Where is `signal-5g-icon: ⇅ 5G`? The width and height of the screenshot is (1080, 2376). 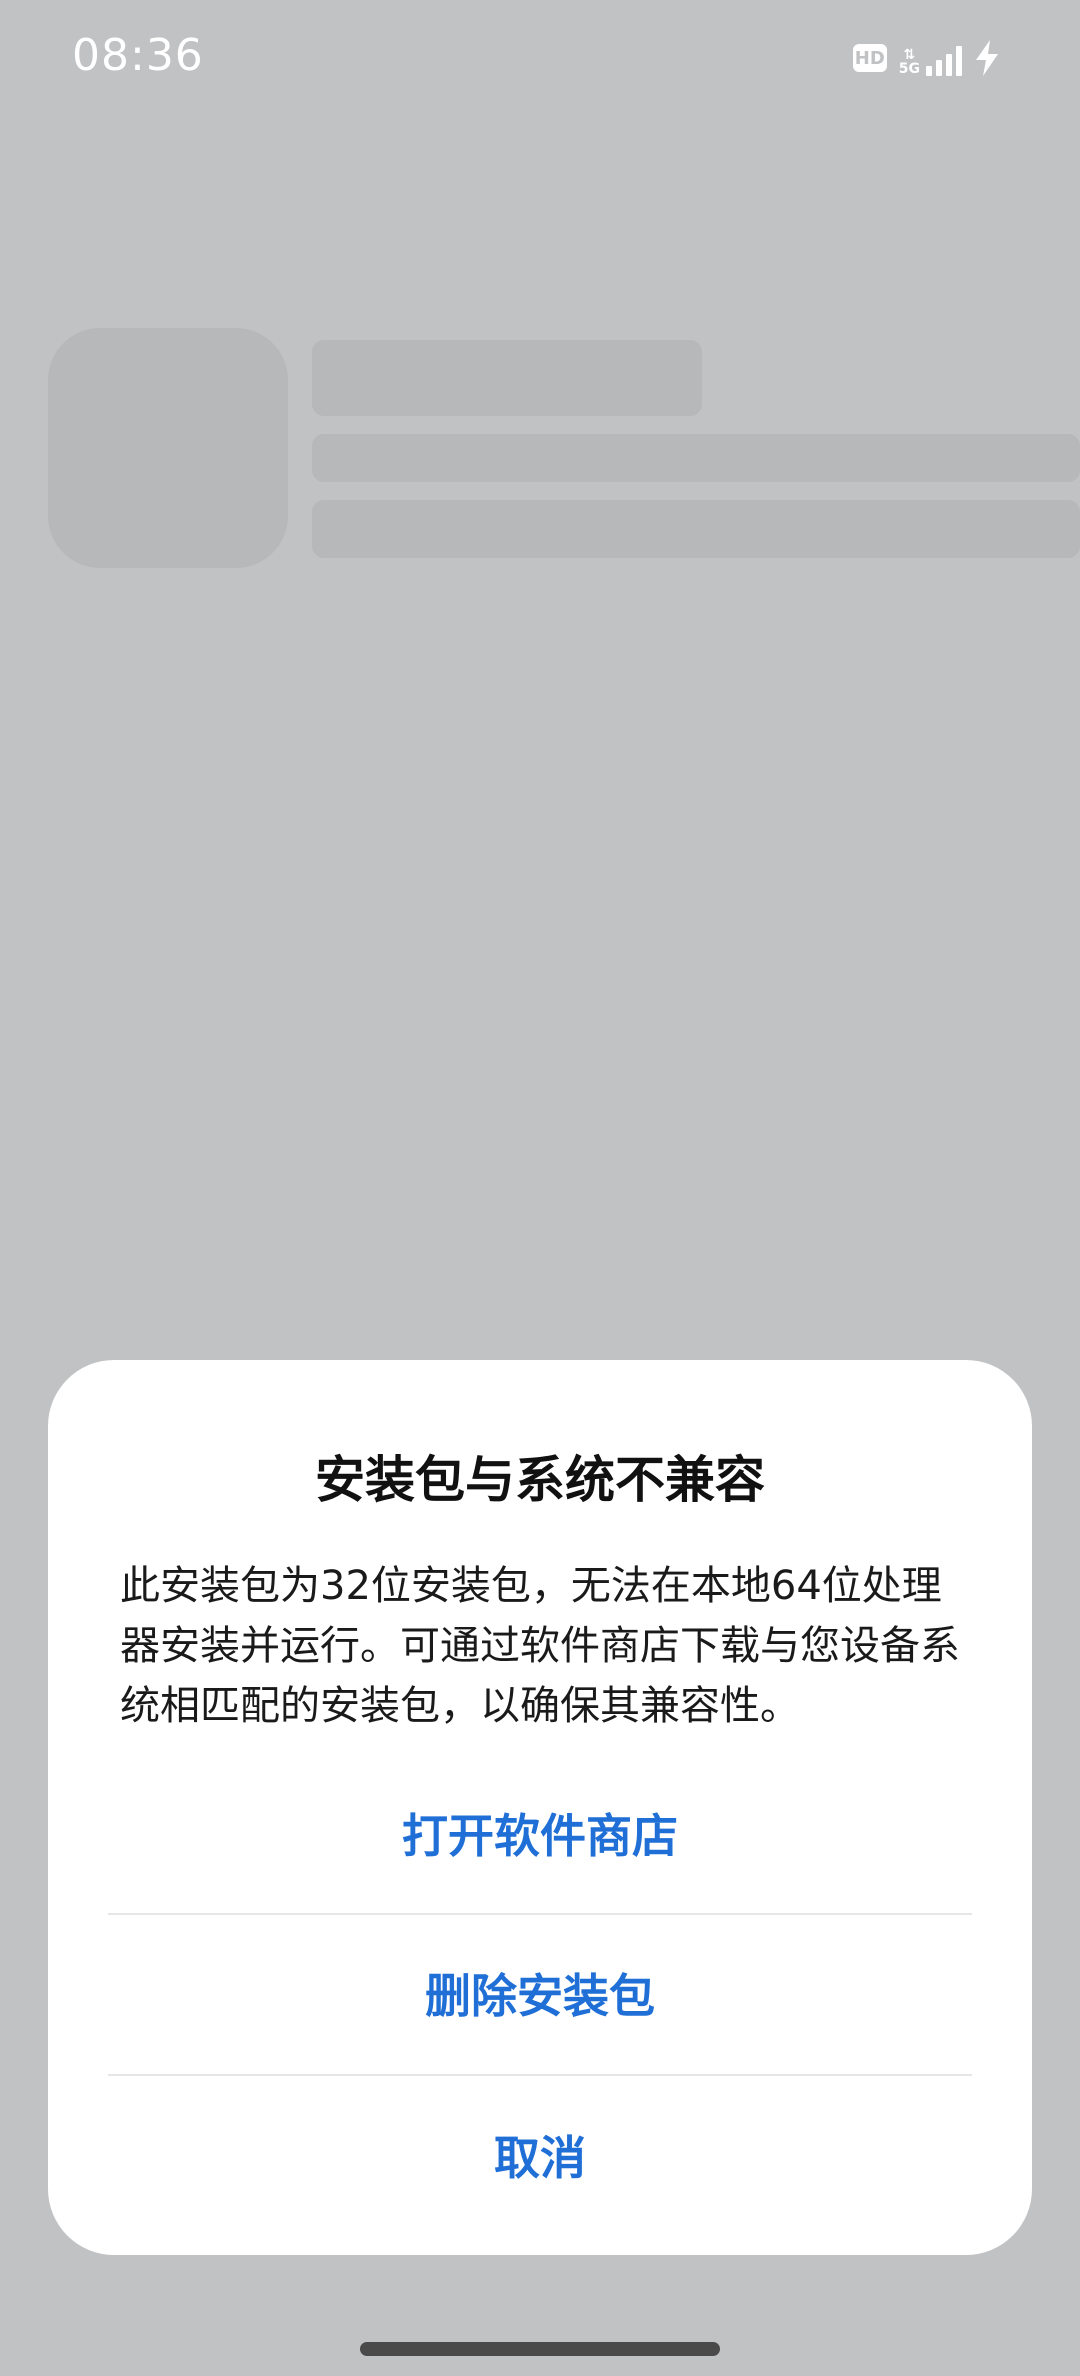 signal-5g-icon: ⇅ 5G is located at coordinates (930, 58).